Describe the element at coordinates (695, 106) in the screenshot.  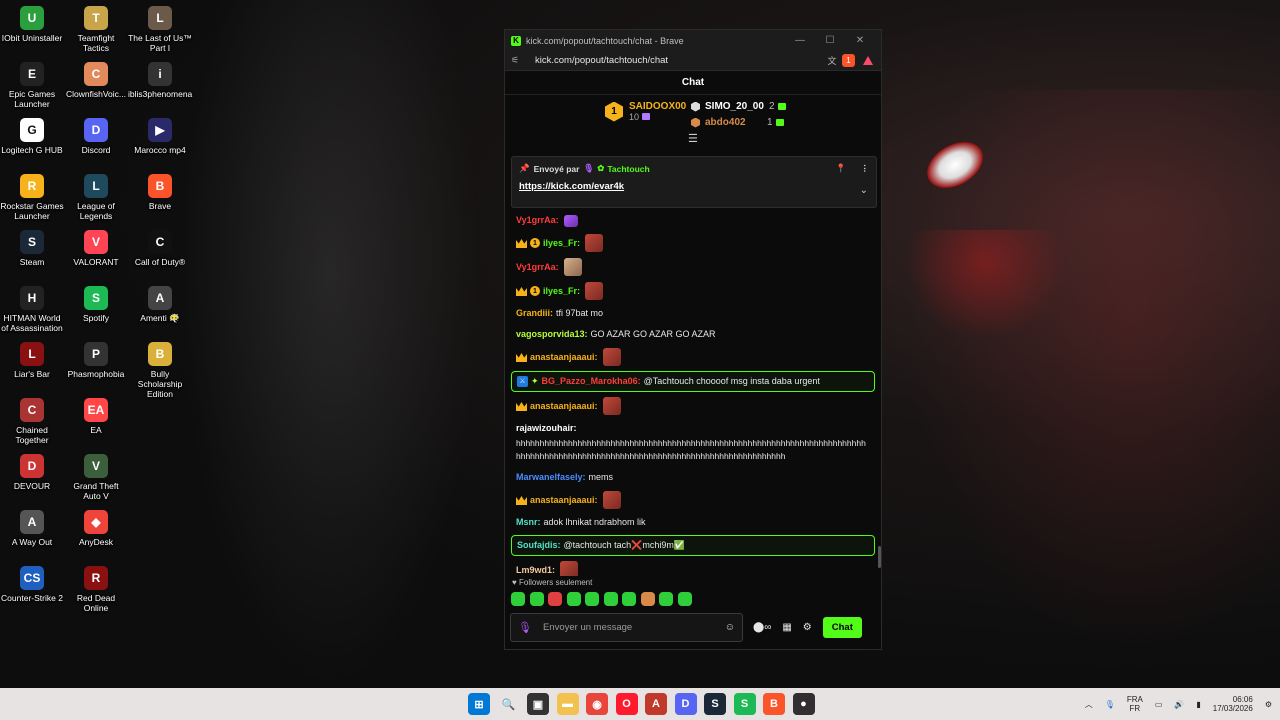
I see `silver-hex-icon` at that location.